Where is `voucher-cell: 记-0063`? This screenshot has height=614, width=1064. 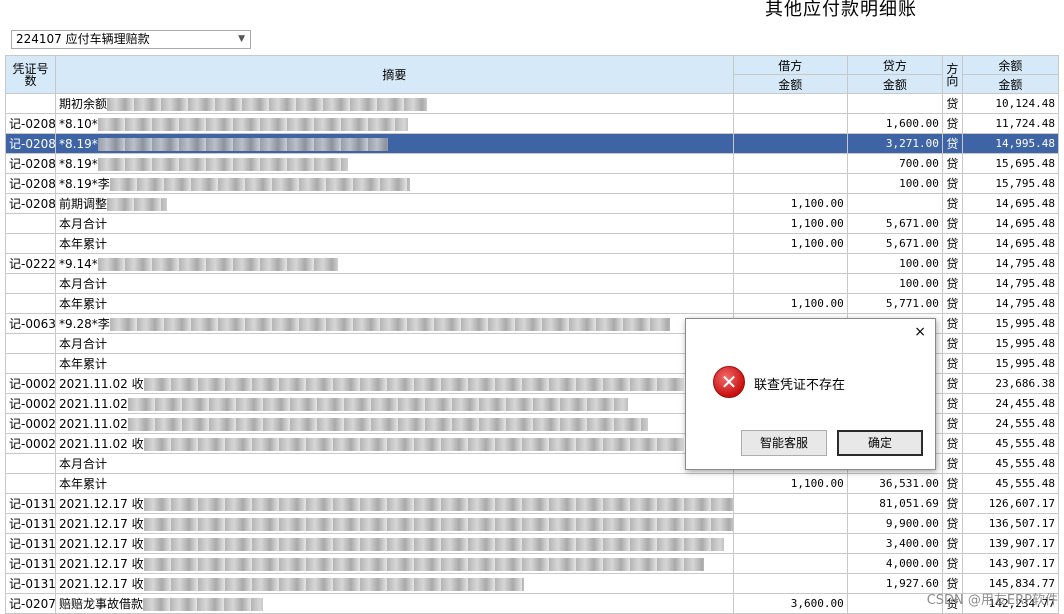
voucher-cell: 记-0063 is located at coordinates (30, 323).